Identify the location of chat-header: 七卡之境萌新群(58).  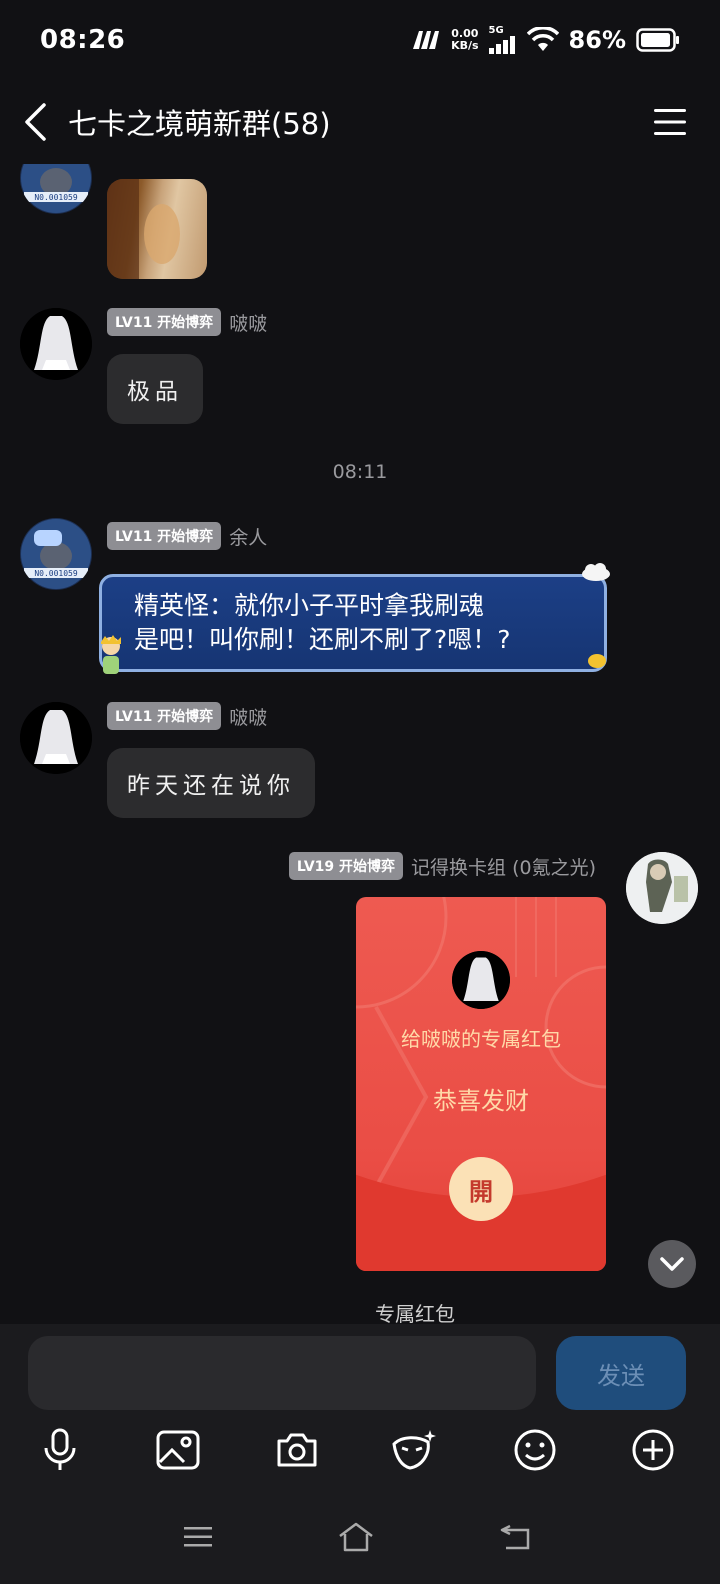
(360, 122).